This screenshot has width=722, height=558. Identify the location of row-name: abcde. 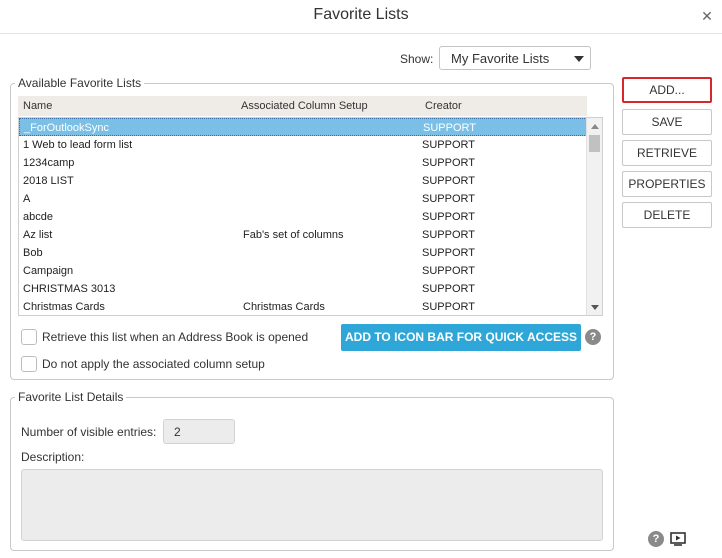
(38, 217).